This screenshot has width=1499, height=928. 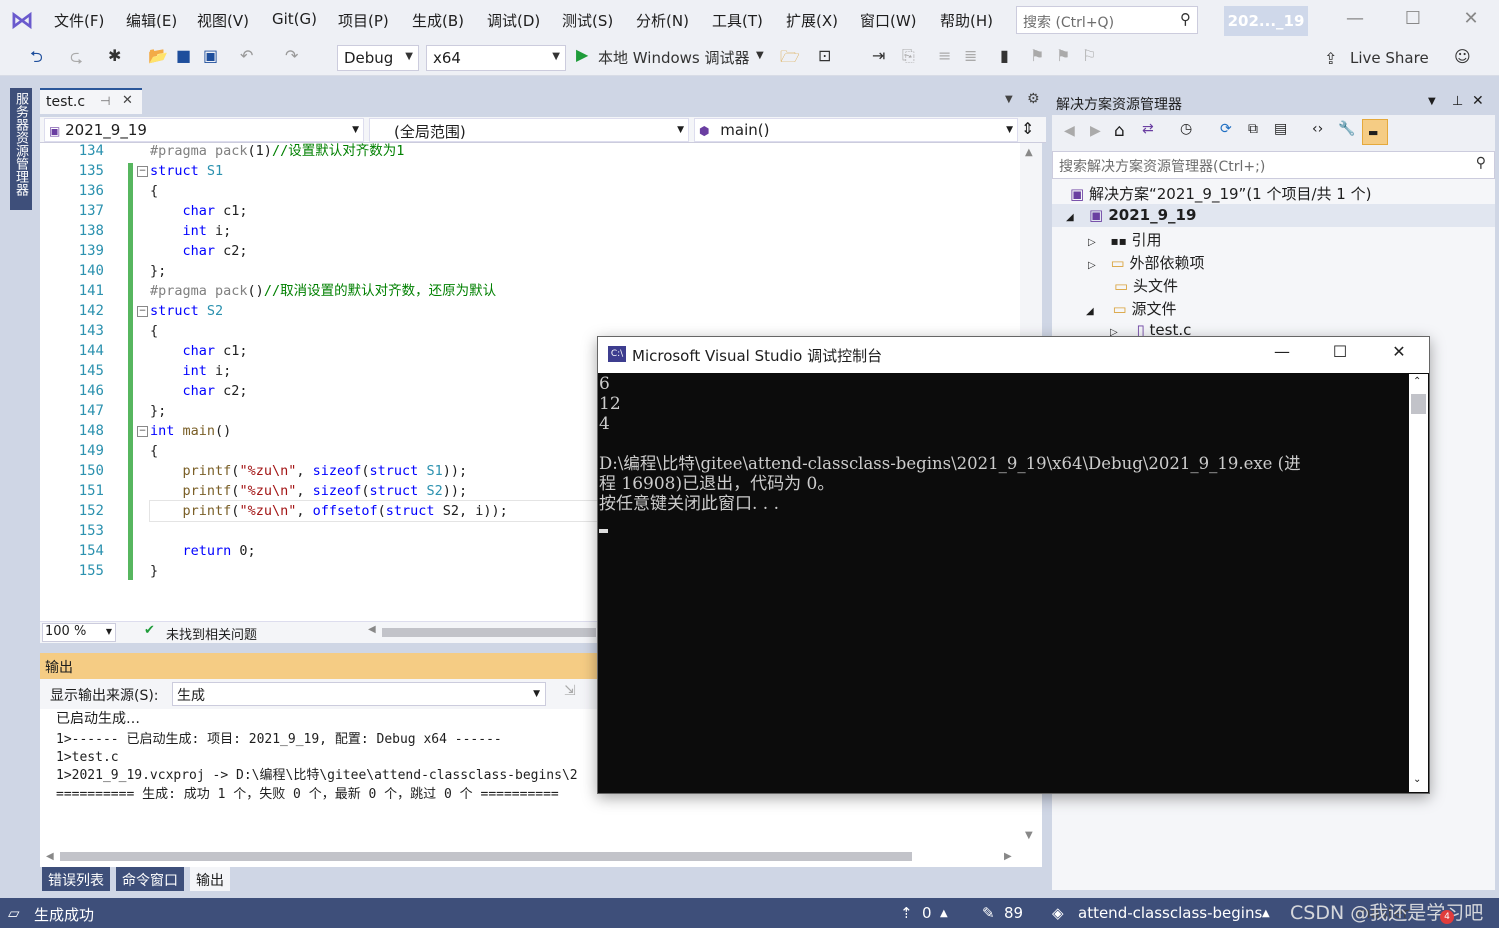 I want to click on menu-build: 生成(B), so click(x=438, y=20).